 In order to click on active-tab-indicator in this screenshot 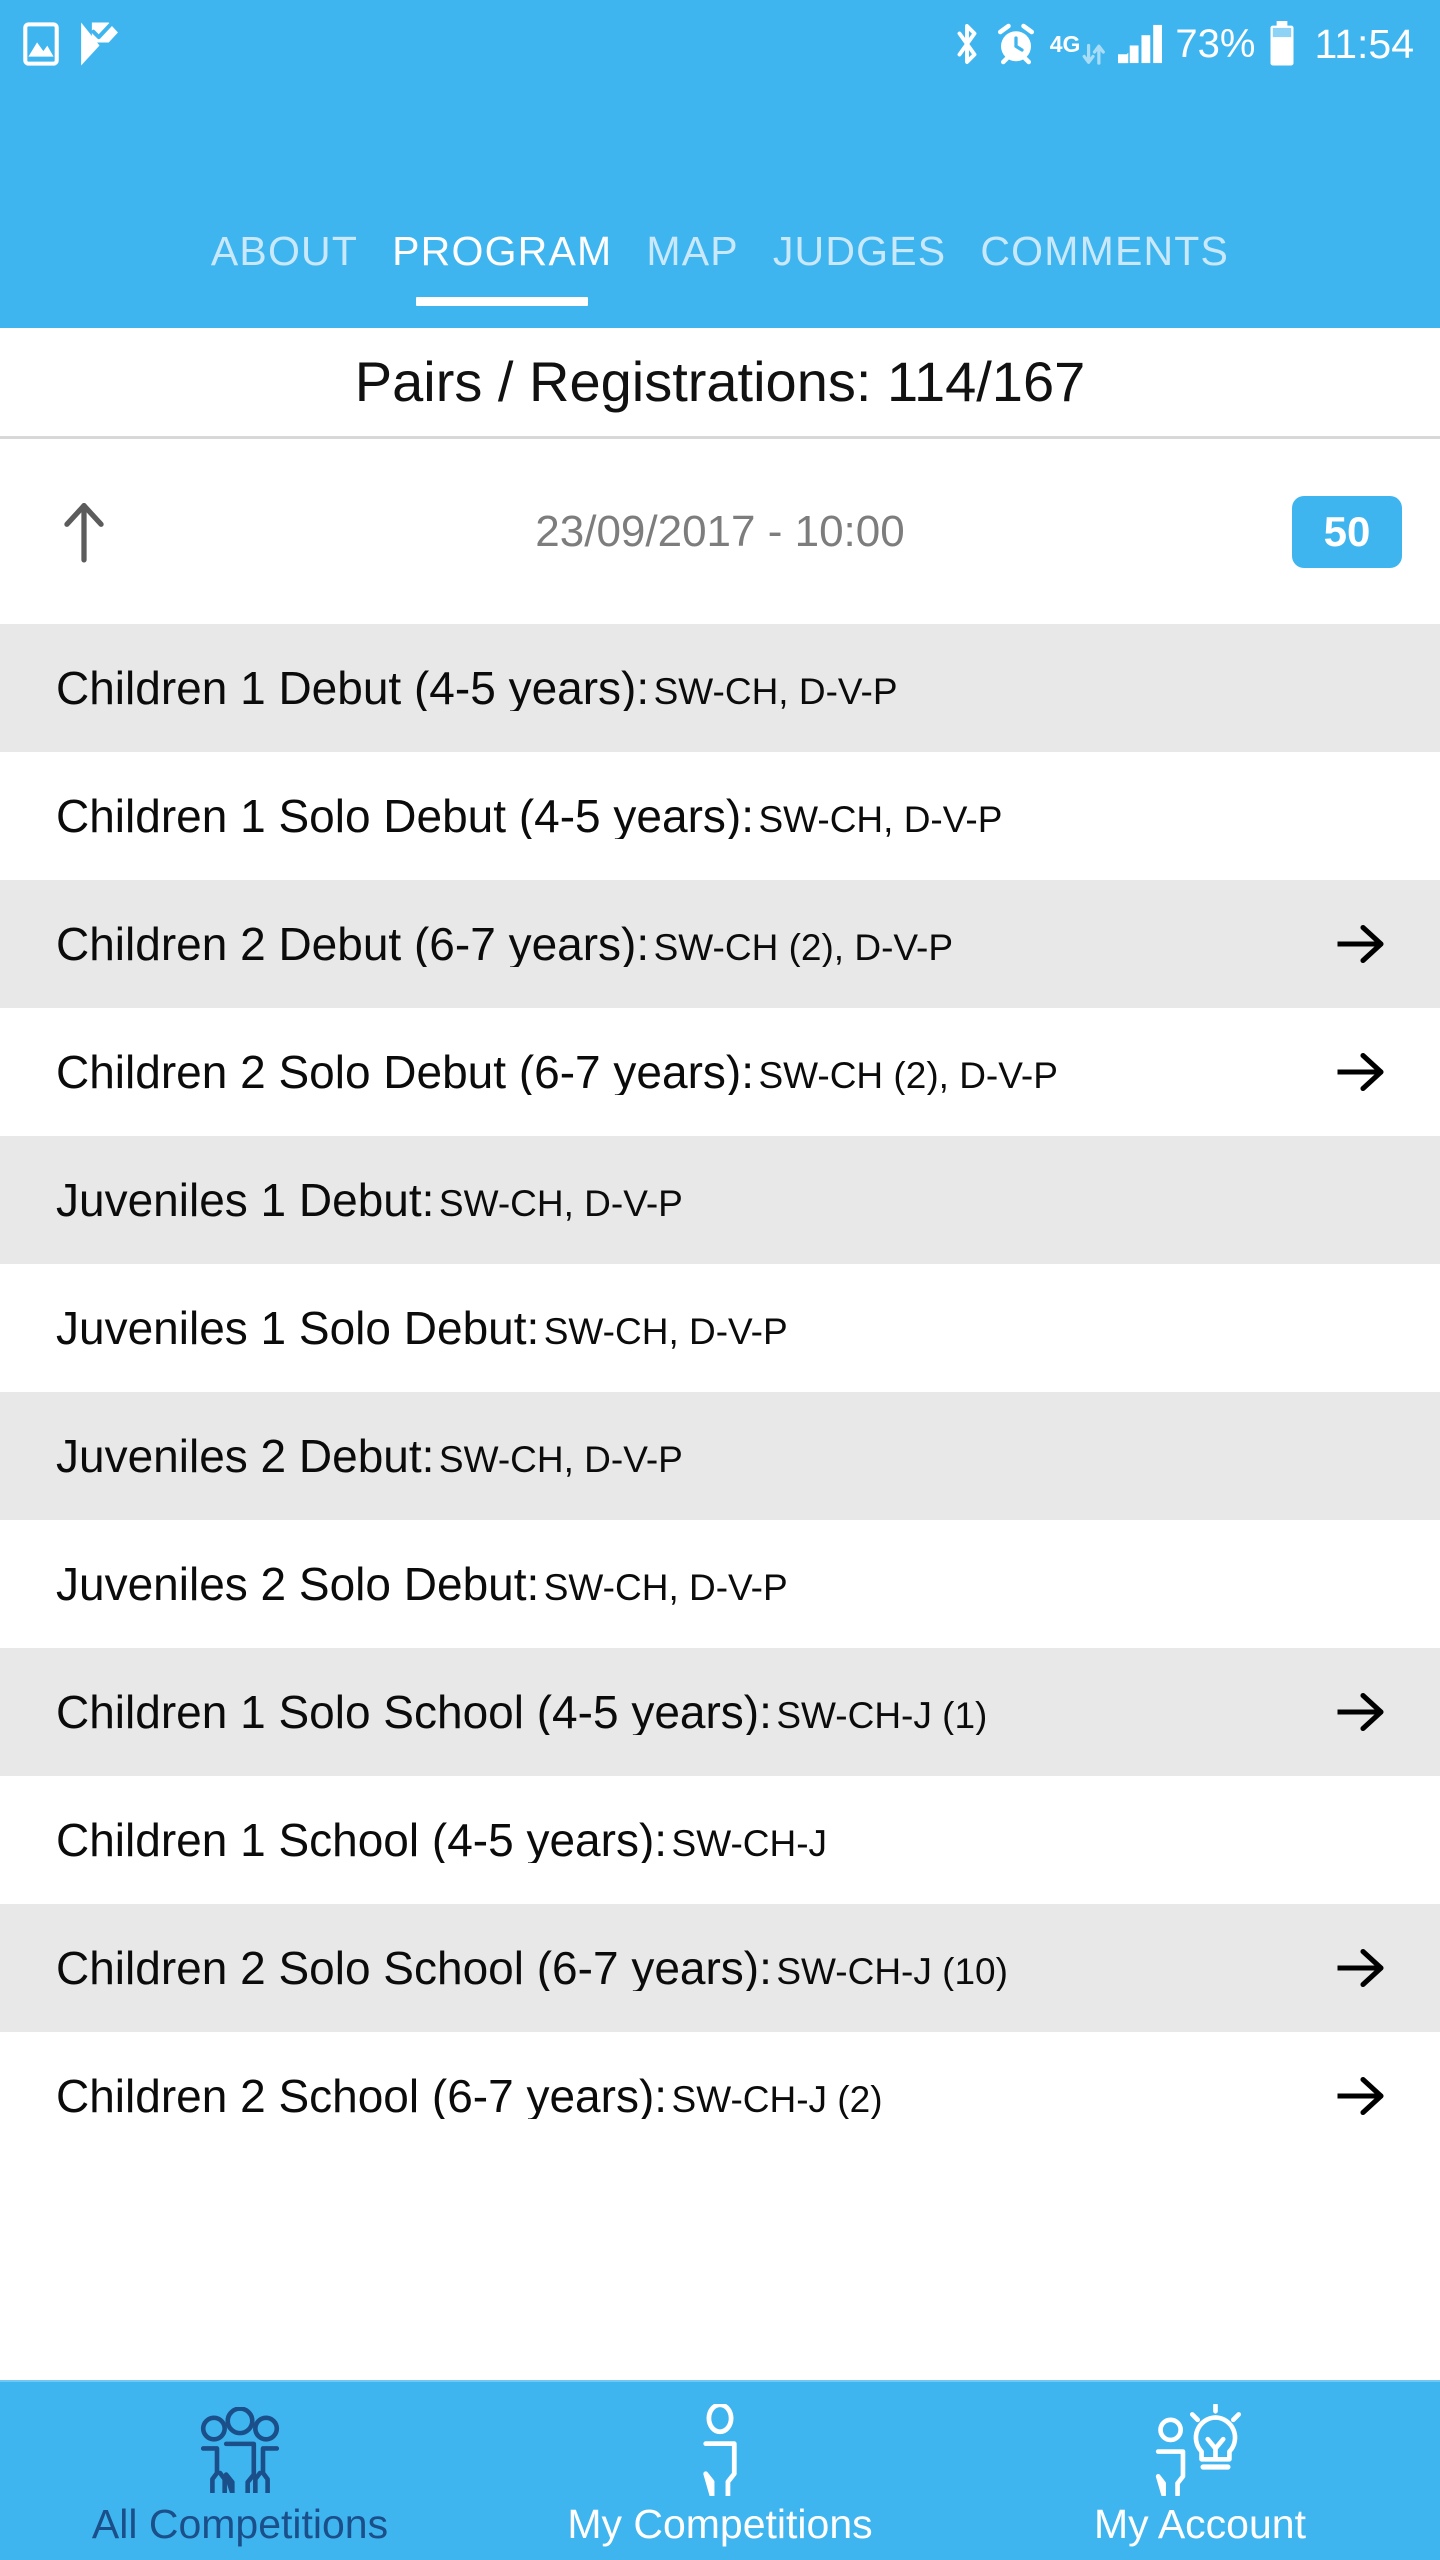, I will do `click(502, 301)`.